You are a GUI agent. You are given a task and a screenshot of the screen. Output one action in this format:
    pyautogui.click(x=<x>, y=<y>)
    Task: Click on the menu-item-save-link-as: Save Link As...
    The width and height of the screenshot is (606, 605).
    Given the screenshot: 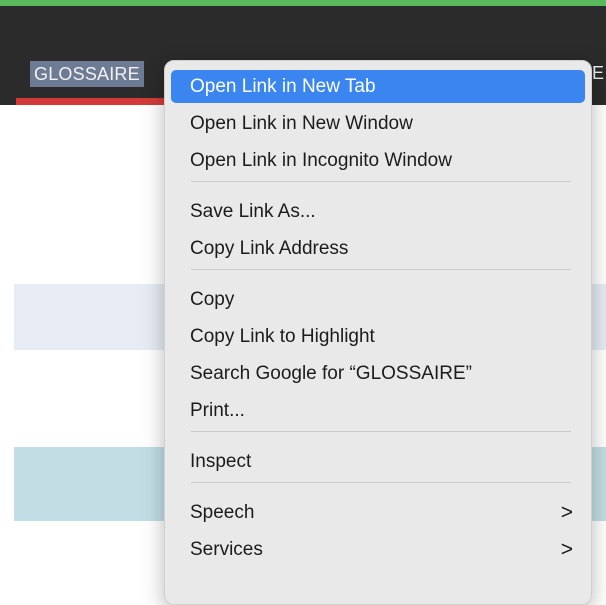 What is the action you would take?
    pyautogui.click(x=378, y=211)
    